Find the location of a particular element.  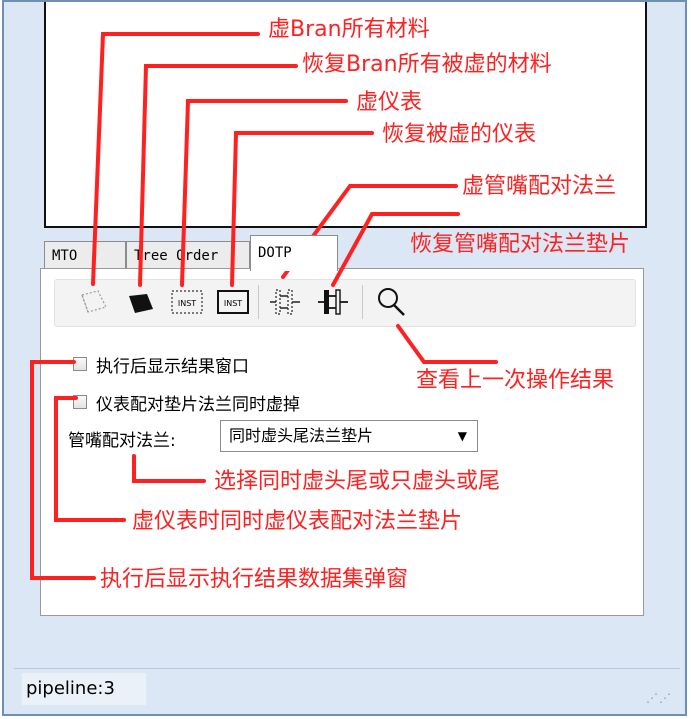

tab-dotp: DOTP is located at coordinates (294, 253).